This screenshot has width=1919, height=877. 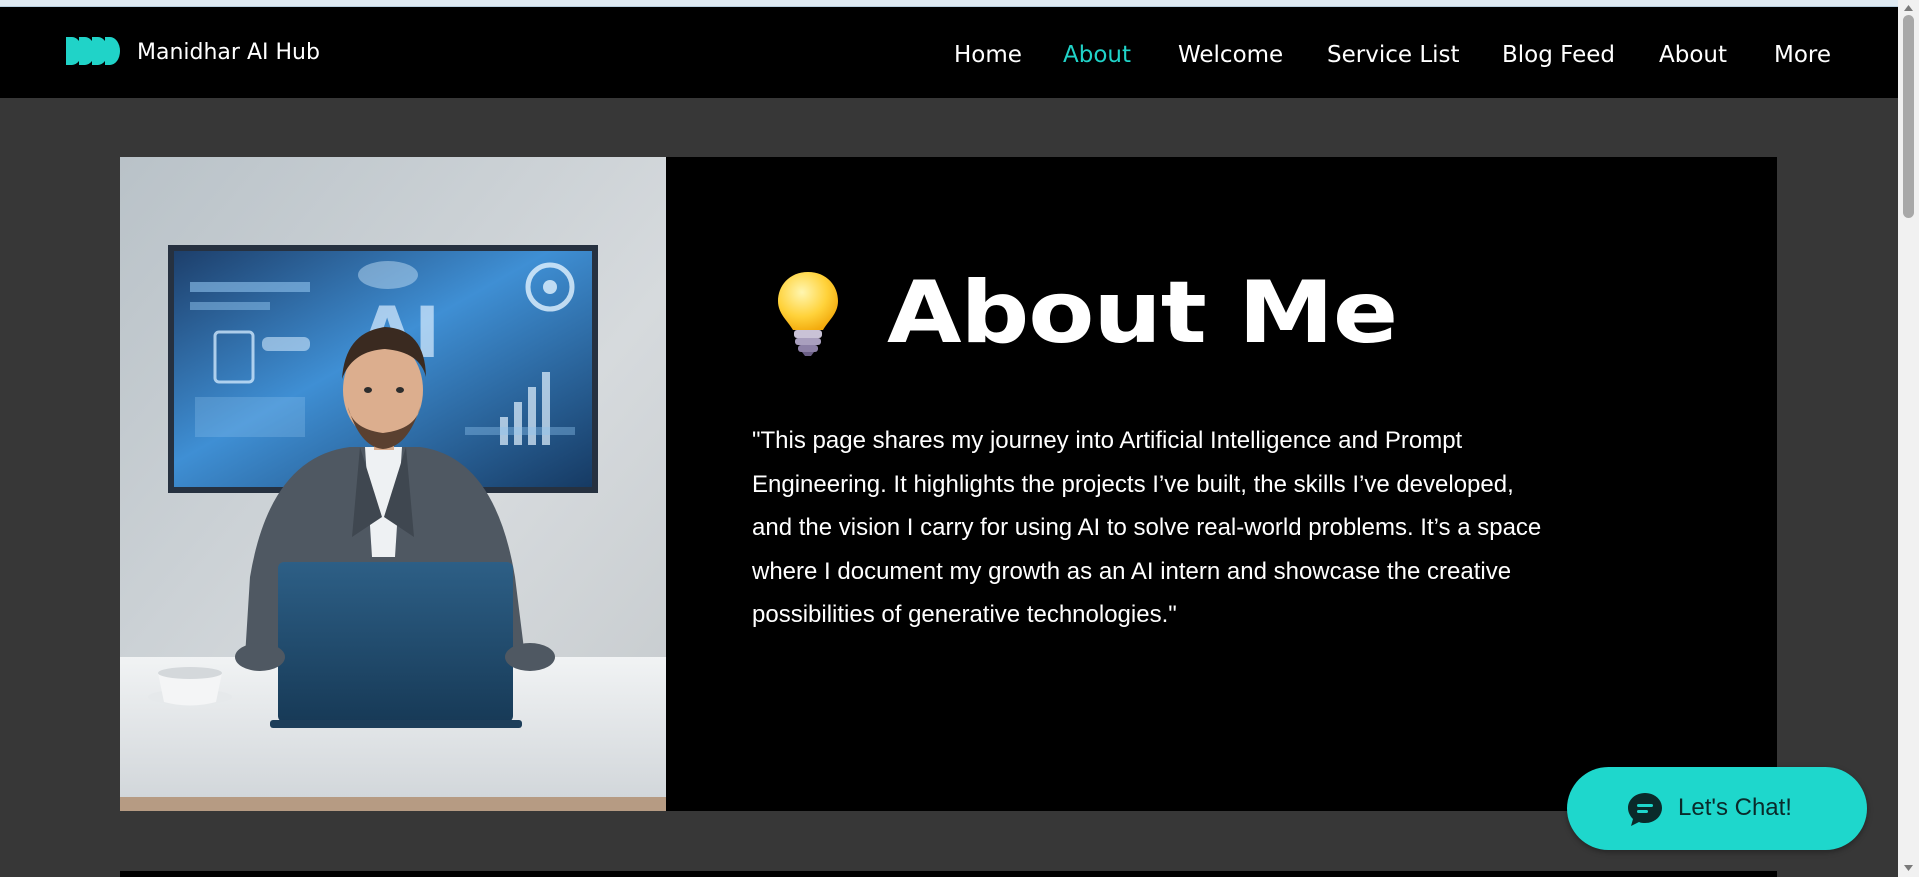 I want to click on lets-chat-button: Let's Chat!, so click(x=1717, y=808).